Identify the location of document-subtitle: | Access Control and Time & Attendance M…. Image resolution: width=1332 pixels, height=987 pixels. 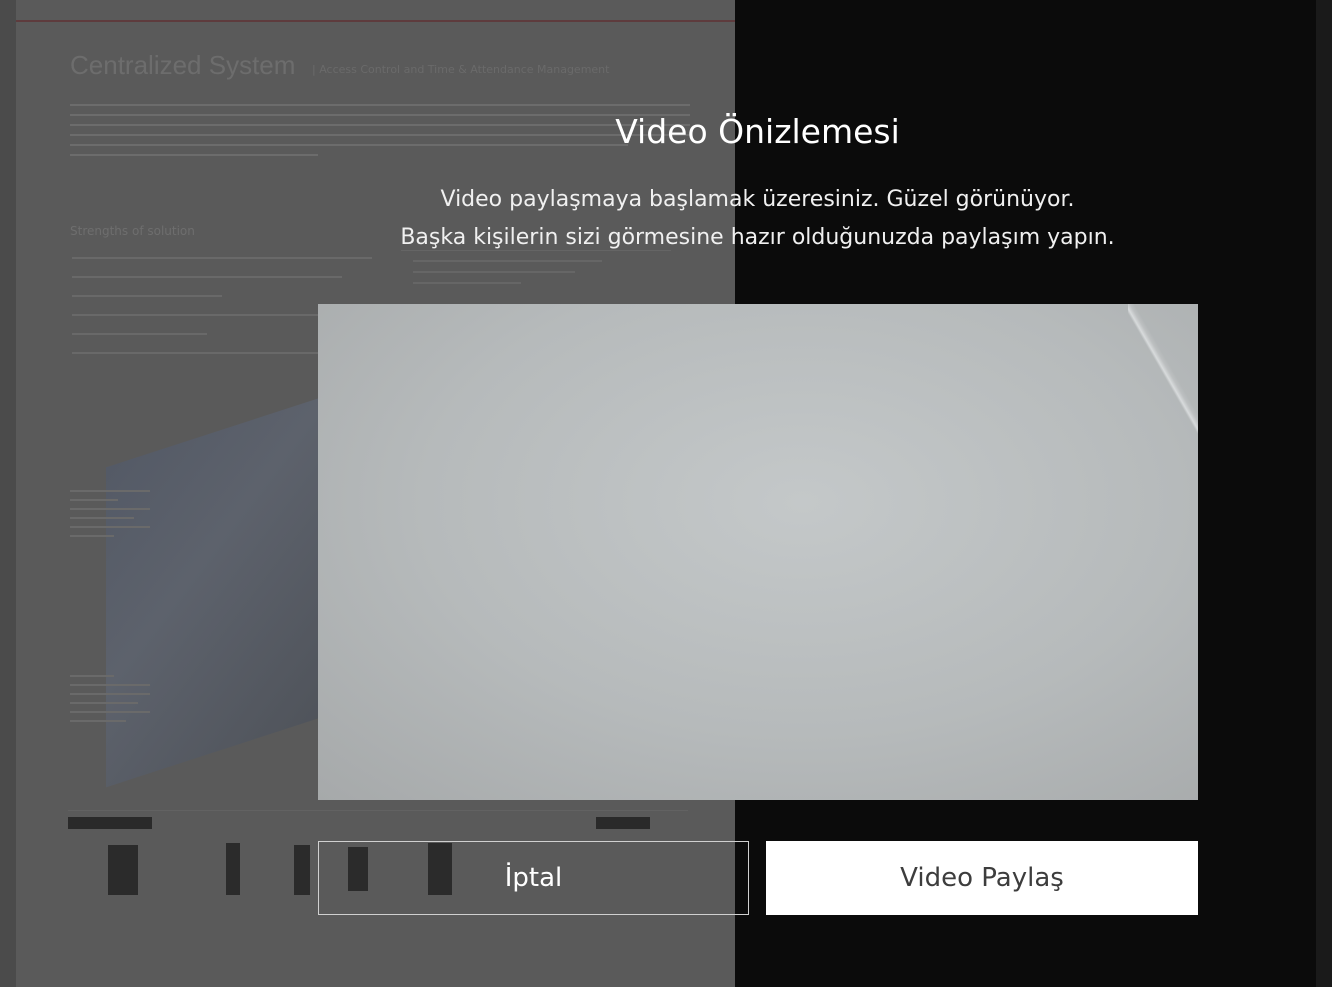
(461, 69).